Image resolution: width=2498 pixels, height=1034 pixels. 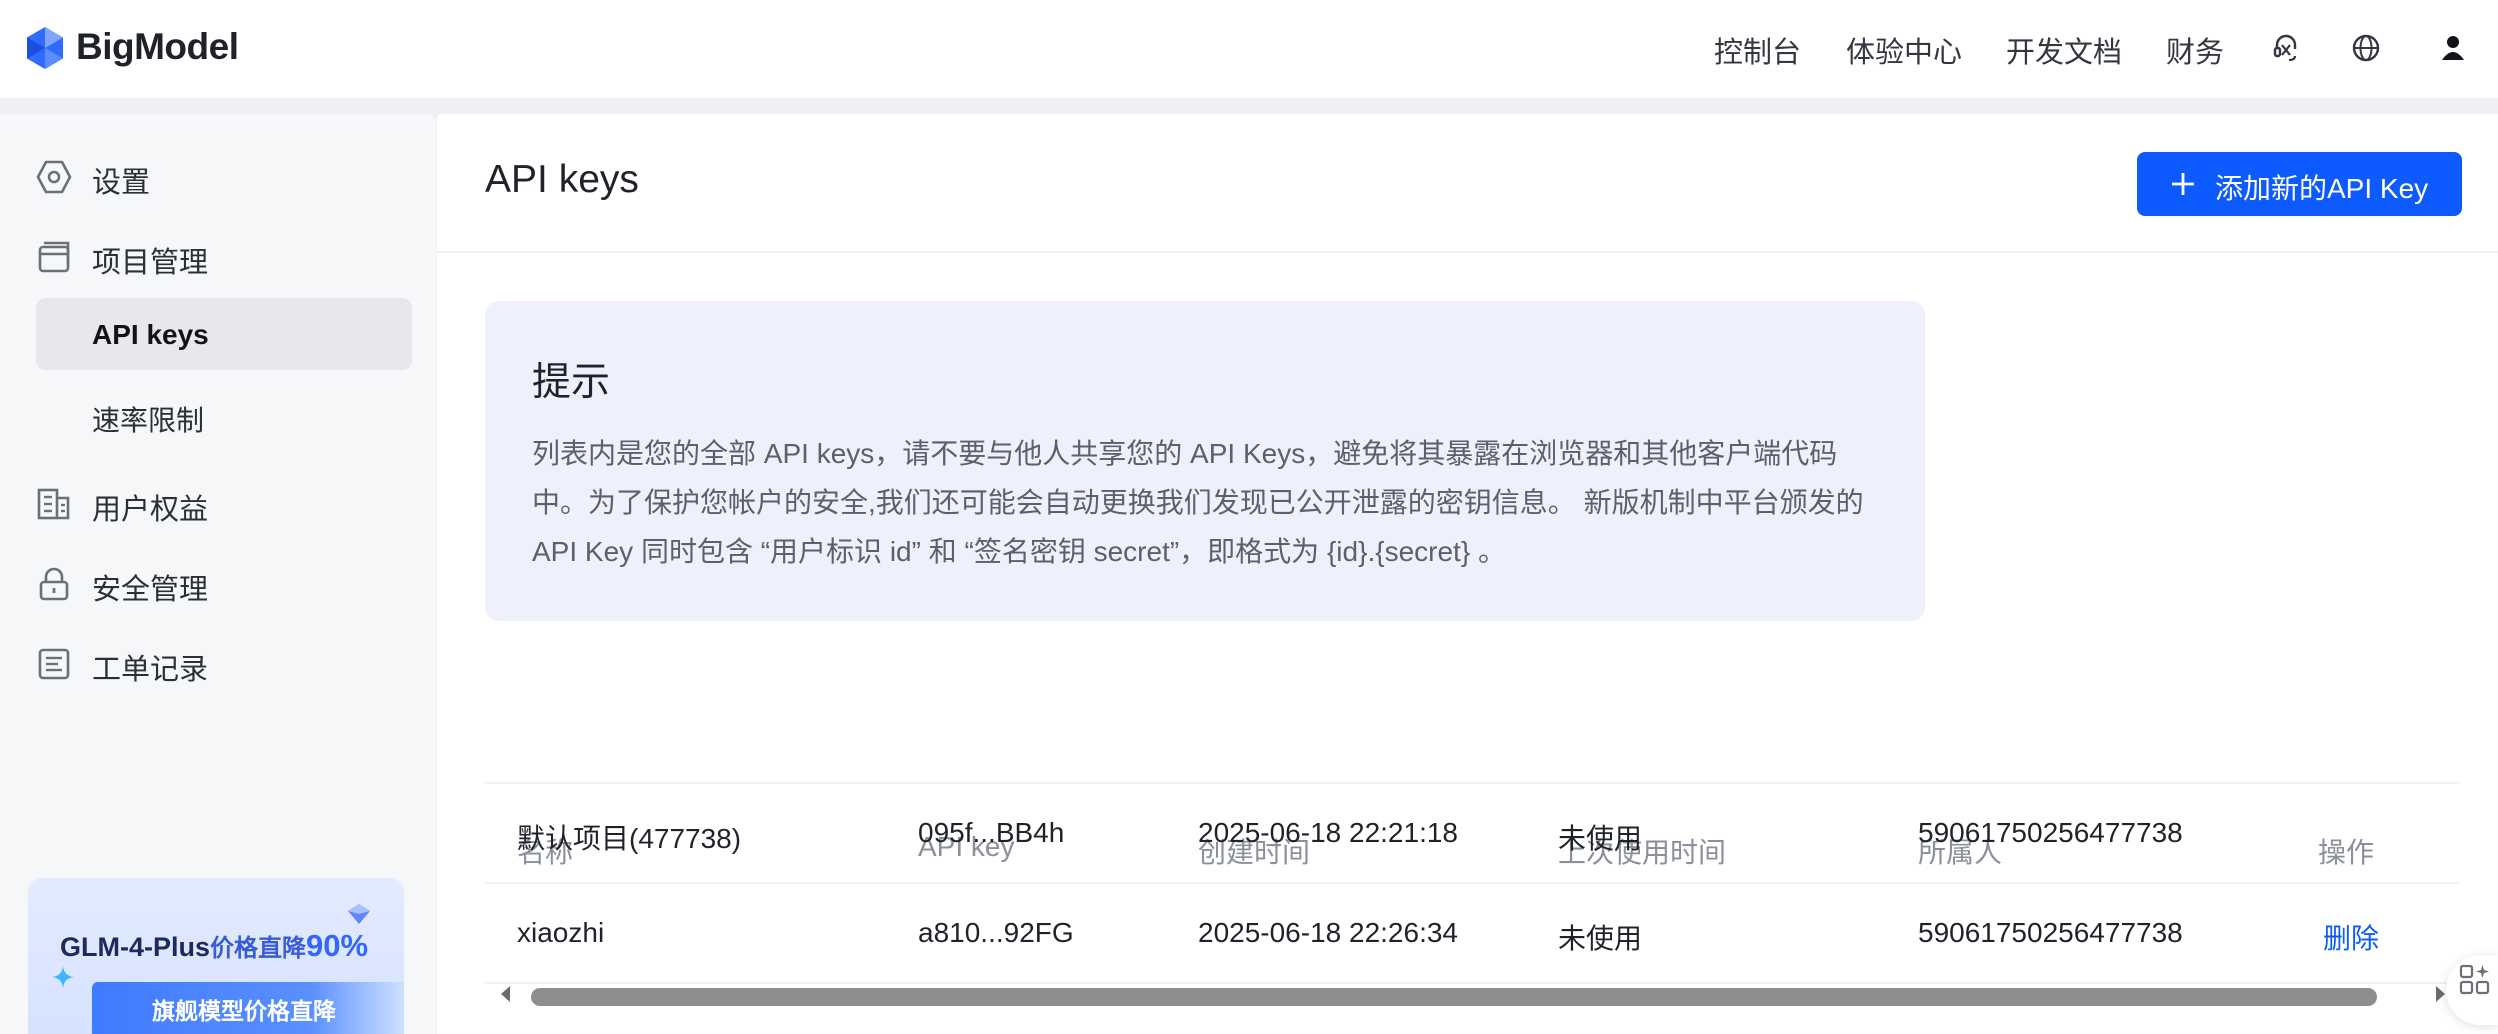 What do you see at coordinates (135, 947) in the screenshot?
I see `promo-model-name: GLM-4-Plus` at bounding box center [135, 947].